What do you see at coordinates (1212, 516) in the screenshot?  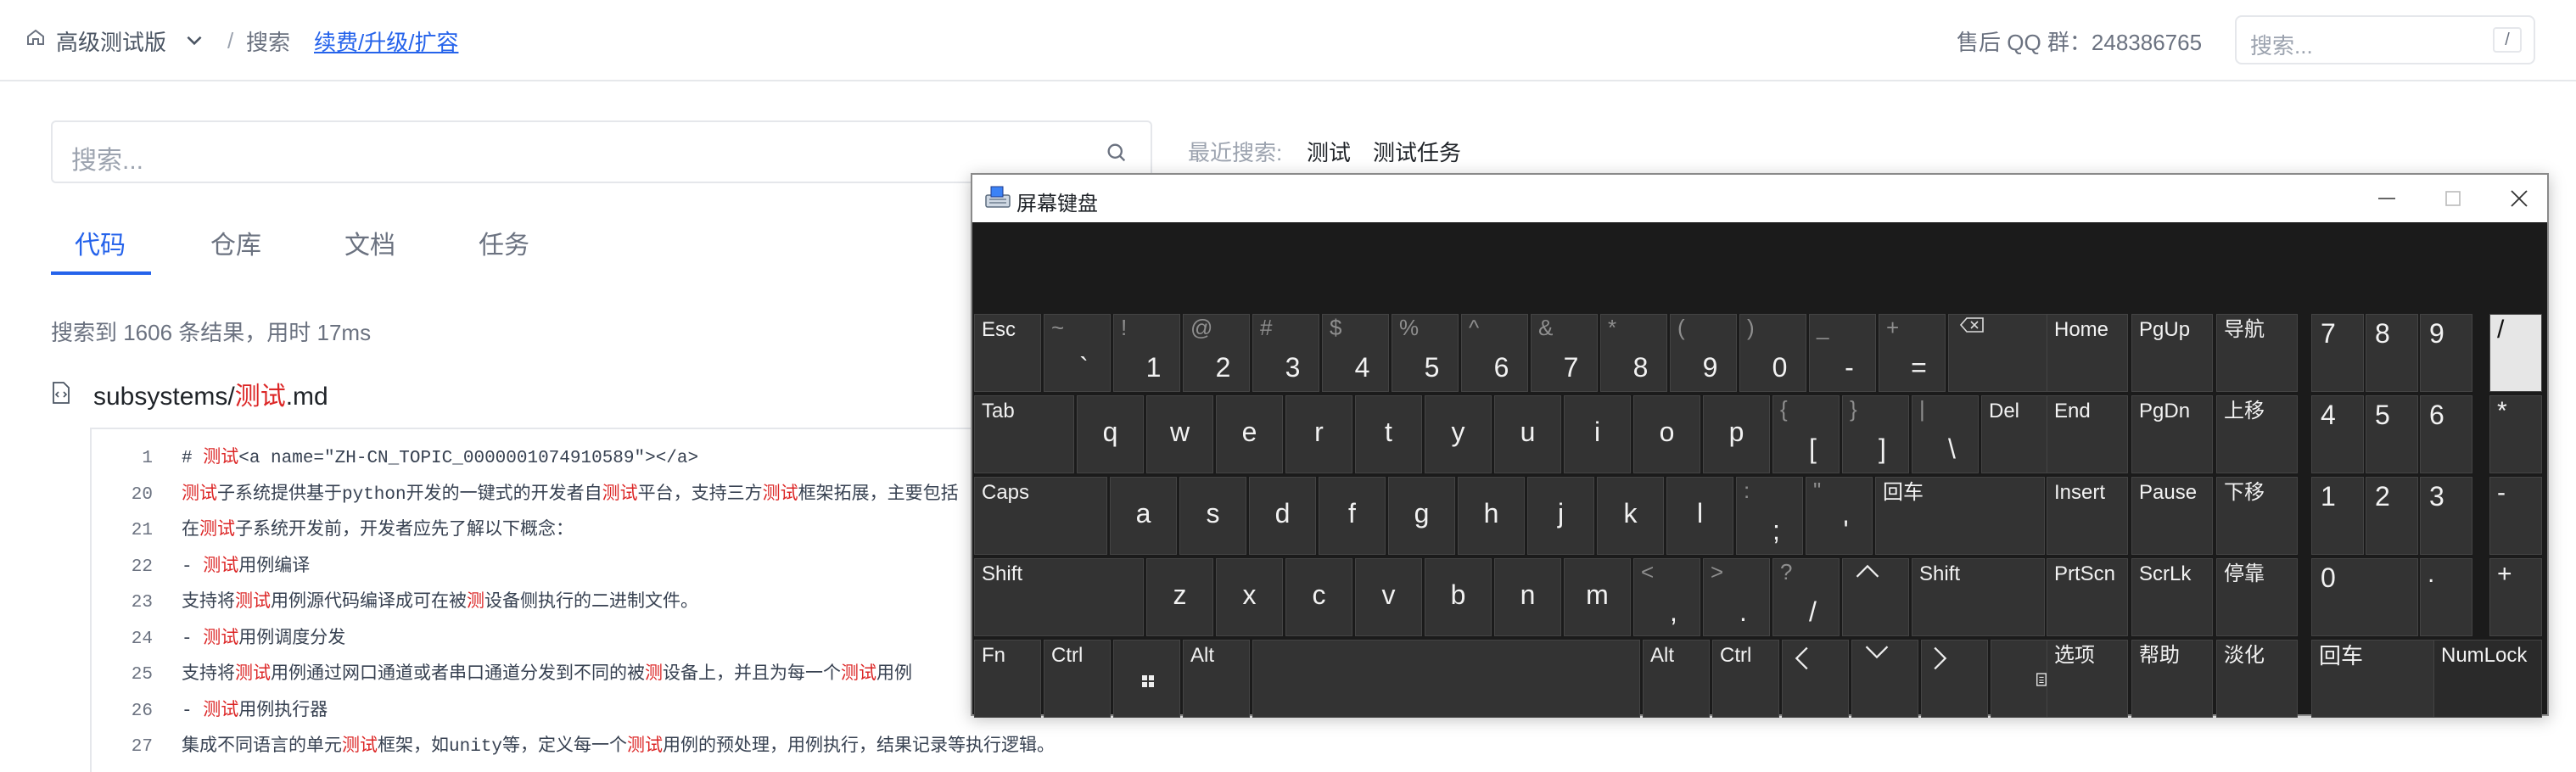 I see `key-s: s` at bounding box center [1212, 516].